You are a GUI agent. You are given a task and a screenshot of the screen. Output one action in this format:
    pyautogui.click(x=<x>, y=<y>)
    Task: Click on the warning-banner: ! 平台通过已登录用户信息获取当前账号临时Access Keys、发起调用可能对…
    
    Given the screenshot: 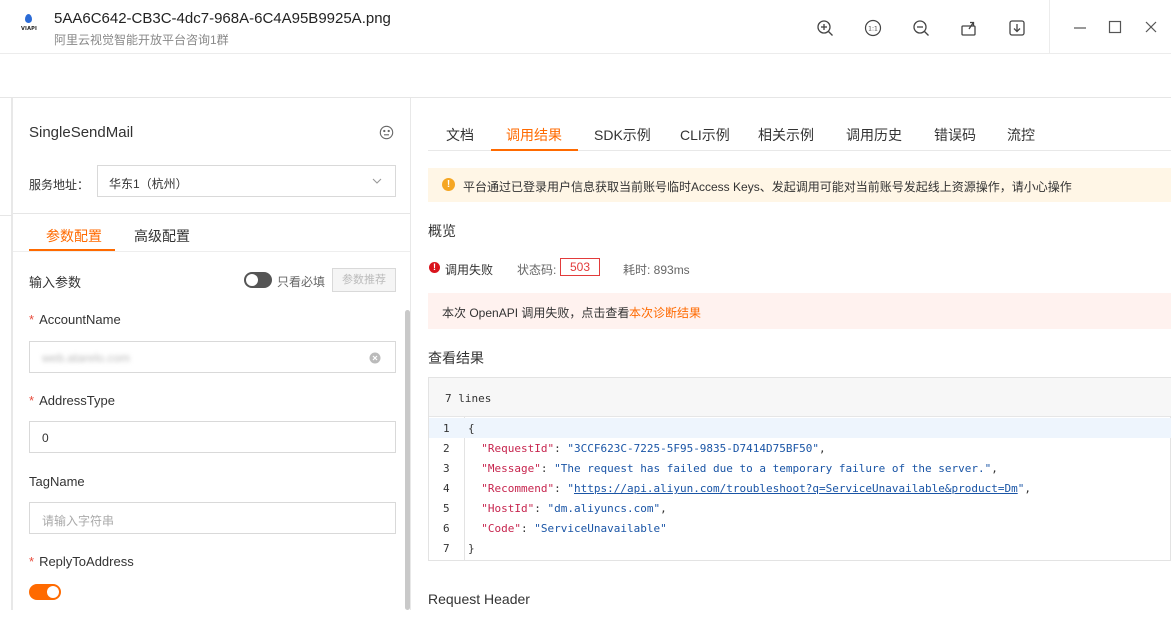 What is the action you would take?
    pyautogui.click(x=799, y=185)
    